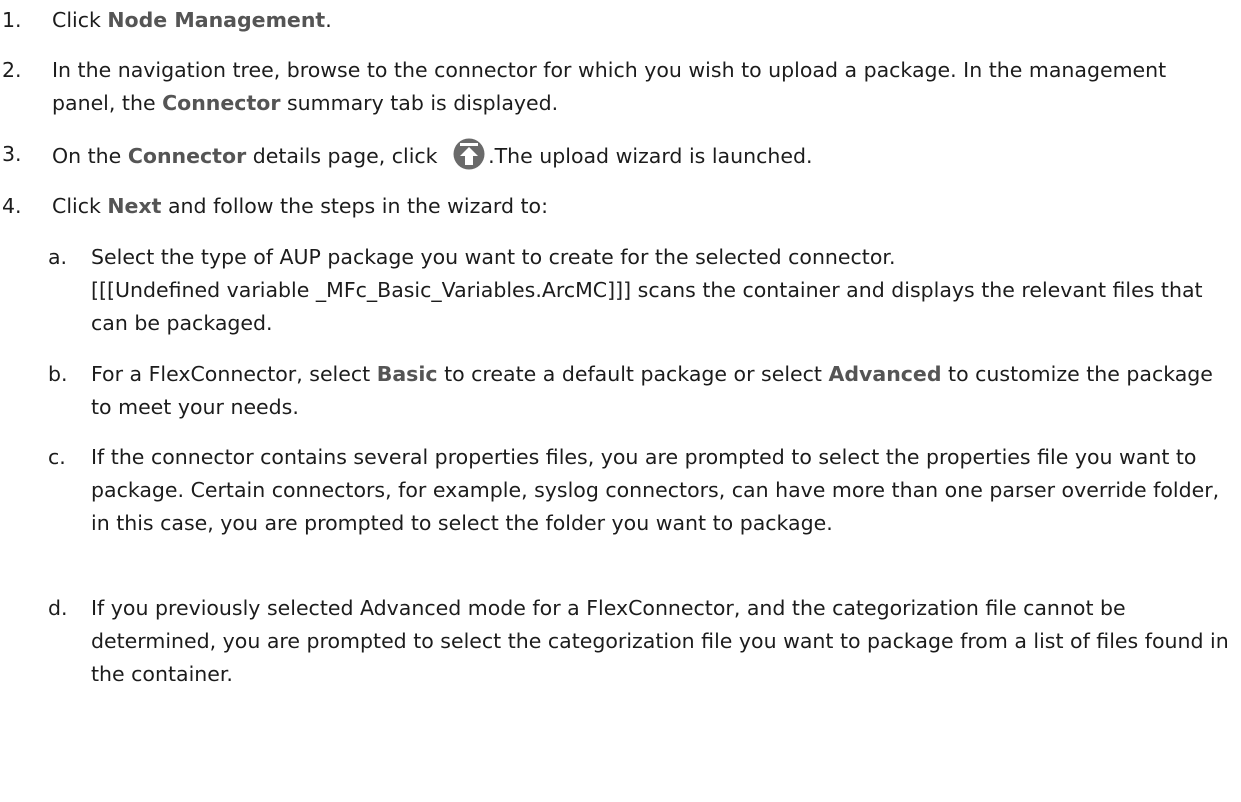  Describe the element at coordinates (216, 20) in the screenshot. I see `ui-term-node-management: Node Management` at that location.